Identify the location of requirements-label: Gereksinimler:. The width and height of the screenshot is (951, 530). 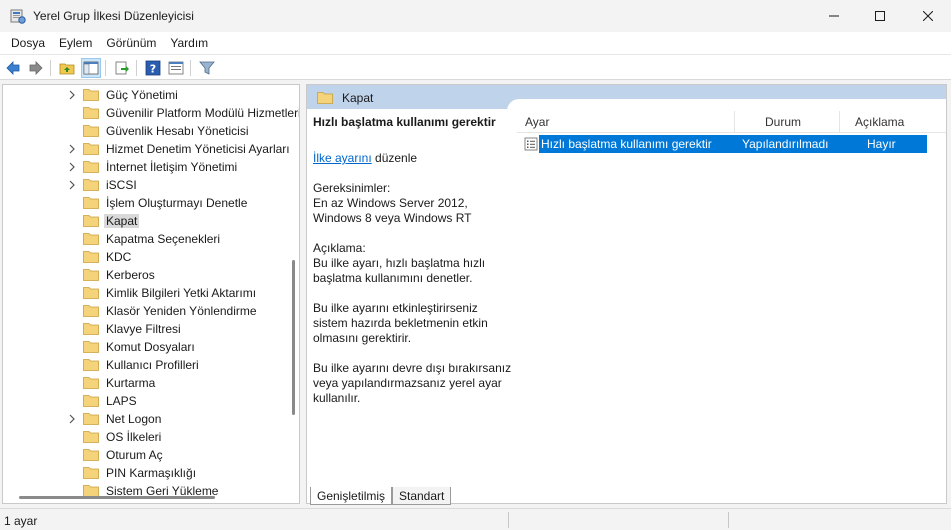
(352, 188).